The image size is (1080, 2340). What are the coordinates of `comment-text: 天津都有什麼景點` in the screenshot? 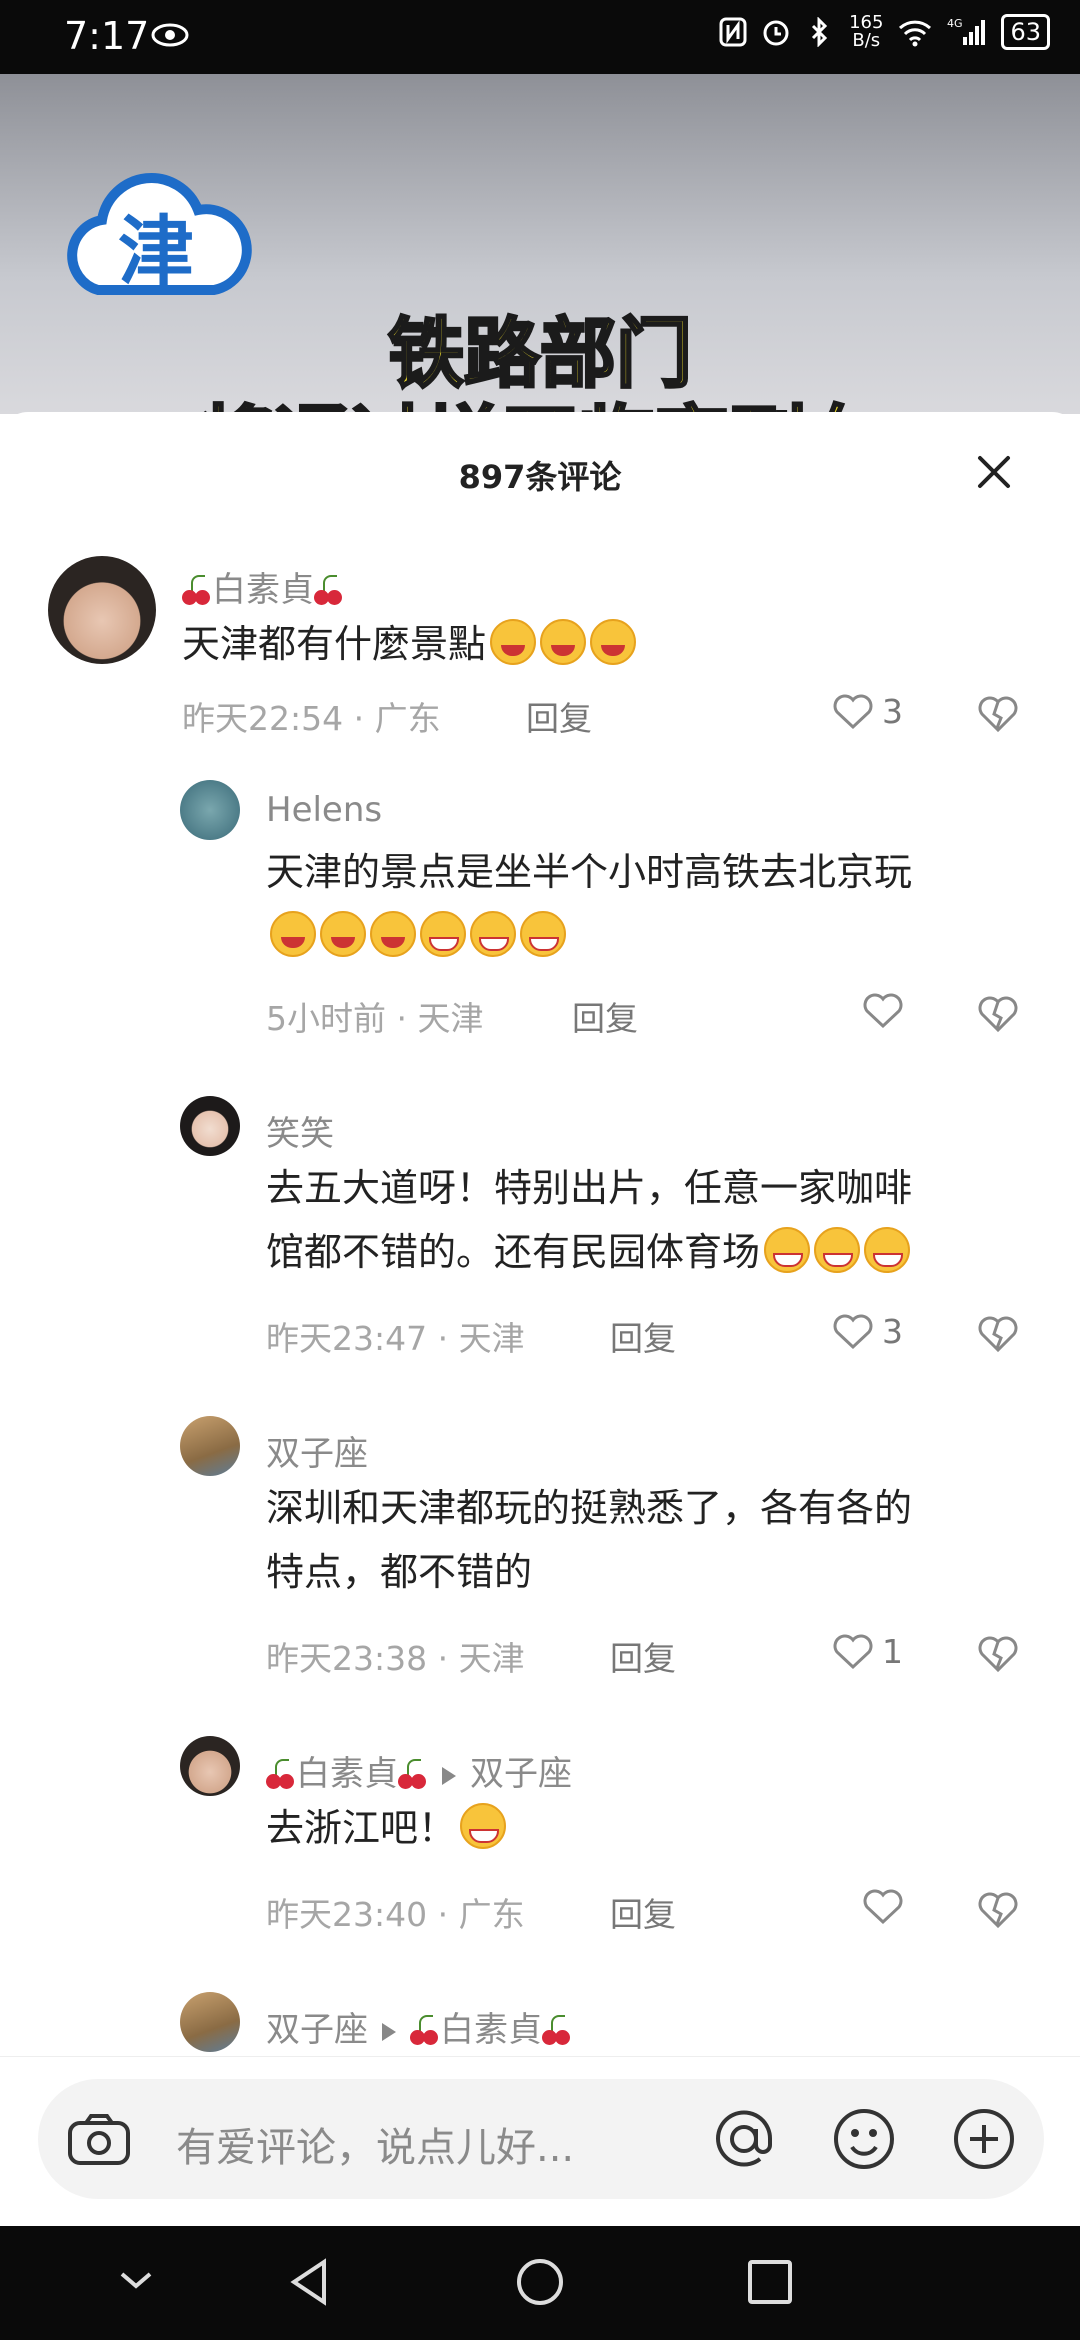 It's located at (409, 644).